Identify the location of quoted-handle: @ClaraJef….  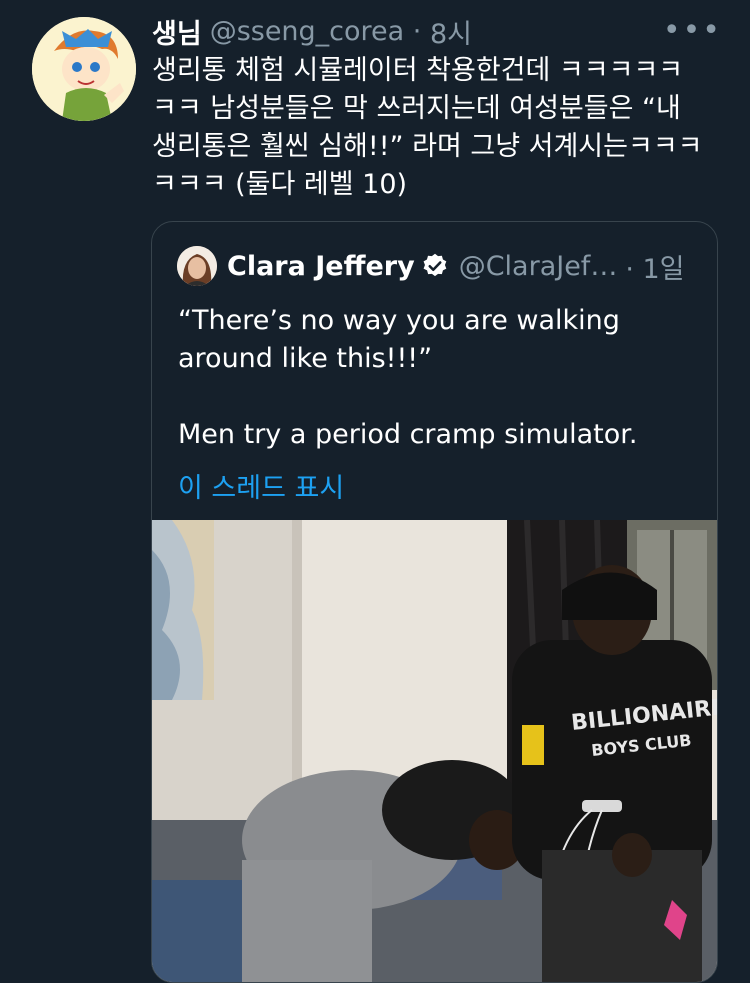
(538, 266).